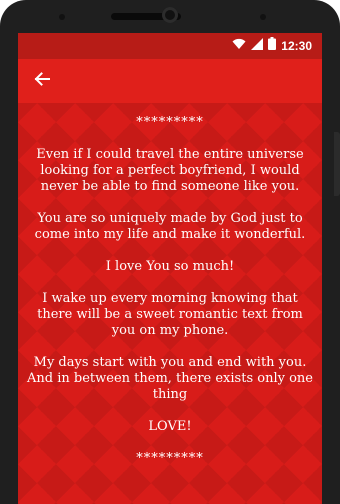  I want to click on back-button, so click(42, 81).